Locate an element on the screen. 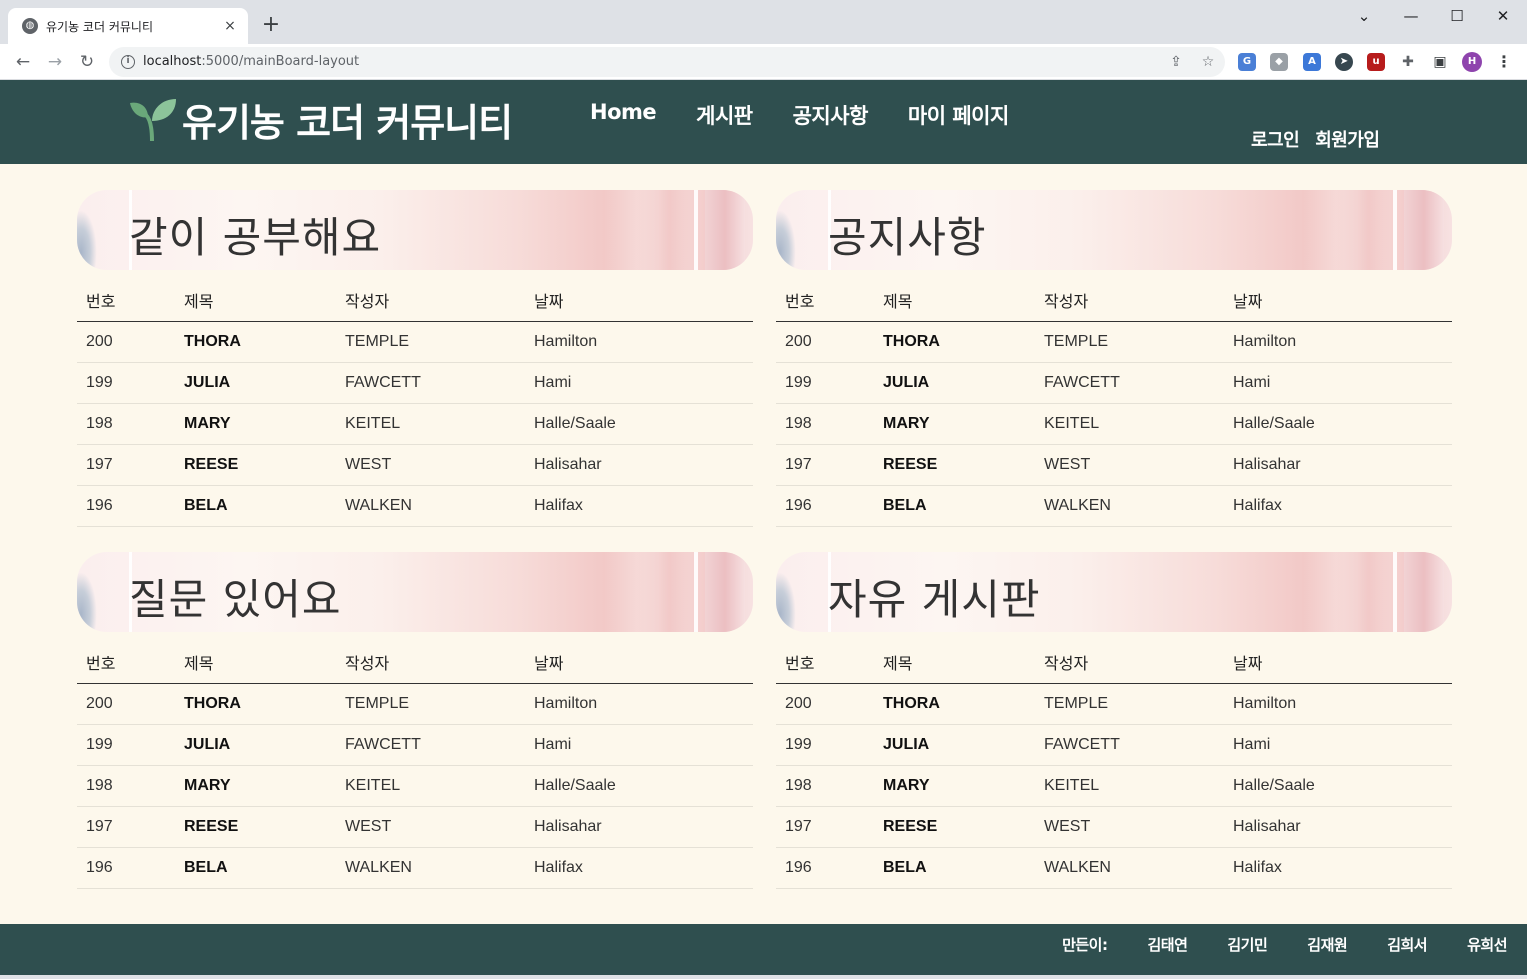 The height and width of the screenshot is (979, 1527). cursor-extension-icon: ➤ is located at coordinates (1344, 62).